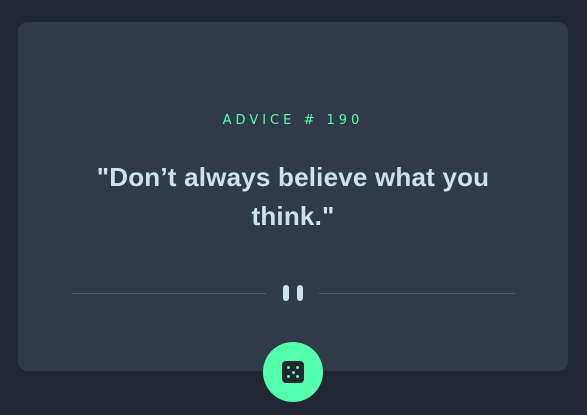 The height and width of the screenshot is (415, 587). Describe the element at coordinates (293, 120) in the screenshot. I see `advice-id: ADVICE # 190` at that location.